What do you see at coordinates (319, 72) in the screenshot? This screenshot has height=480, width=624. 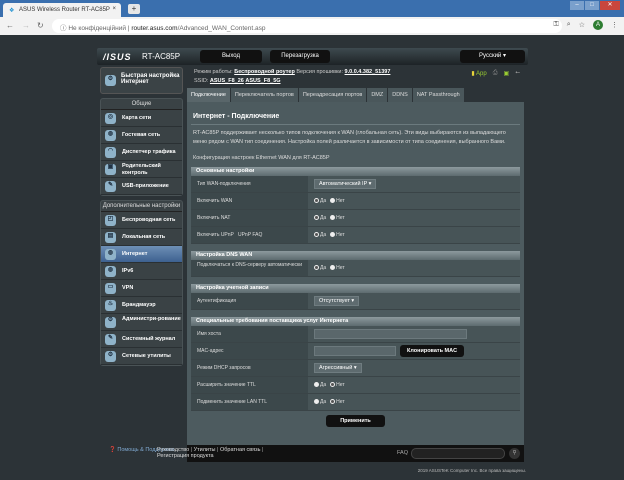 I see `fw-label: Версия прошивки:` at bounding box center [319, 72].